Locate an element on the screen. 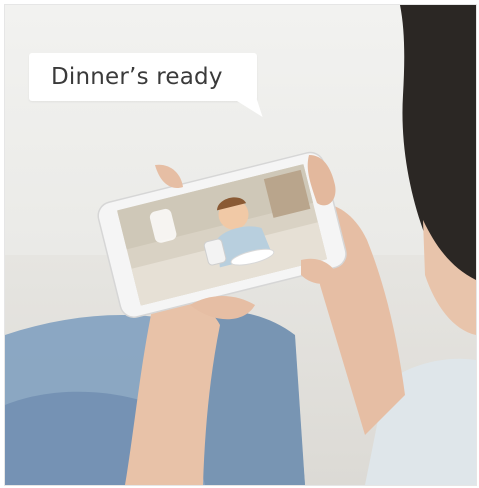 The height and width of the screenshot is (488, 479). speech-bubble-text: Dinner’s ready is located at coordinates (137, 77).